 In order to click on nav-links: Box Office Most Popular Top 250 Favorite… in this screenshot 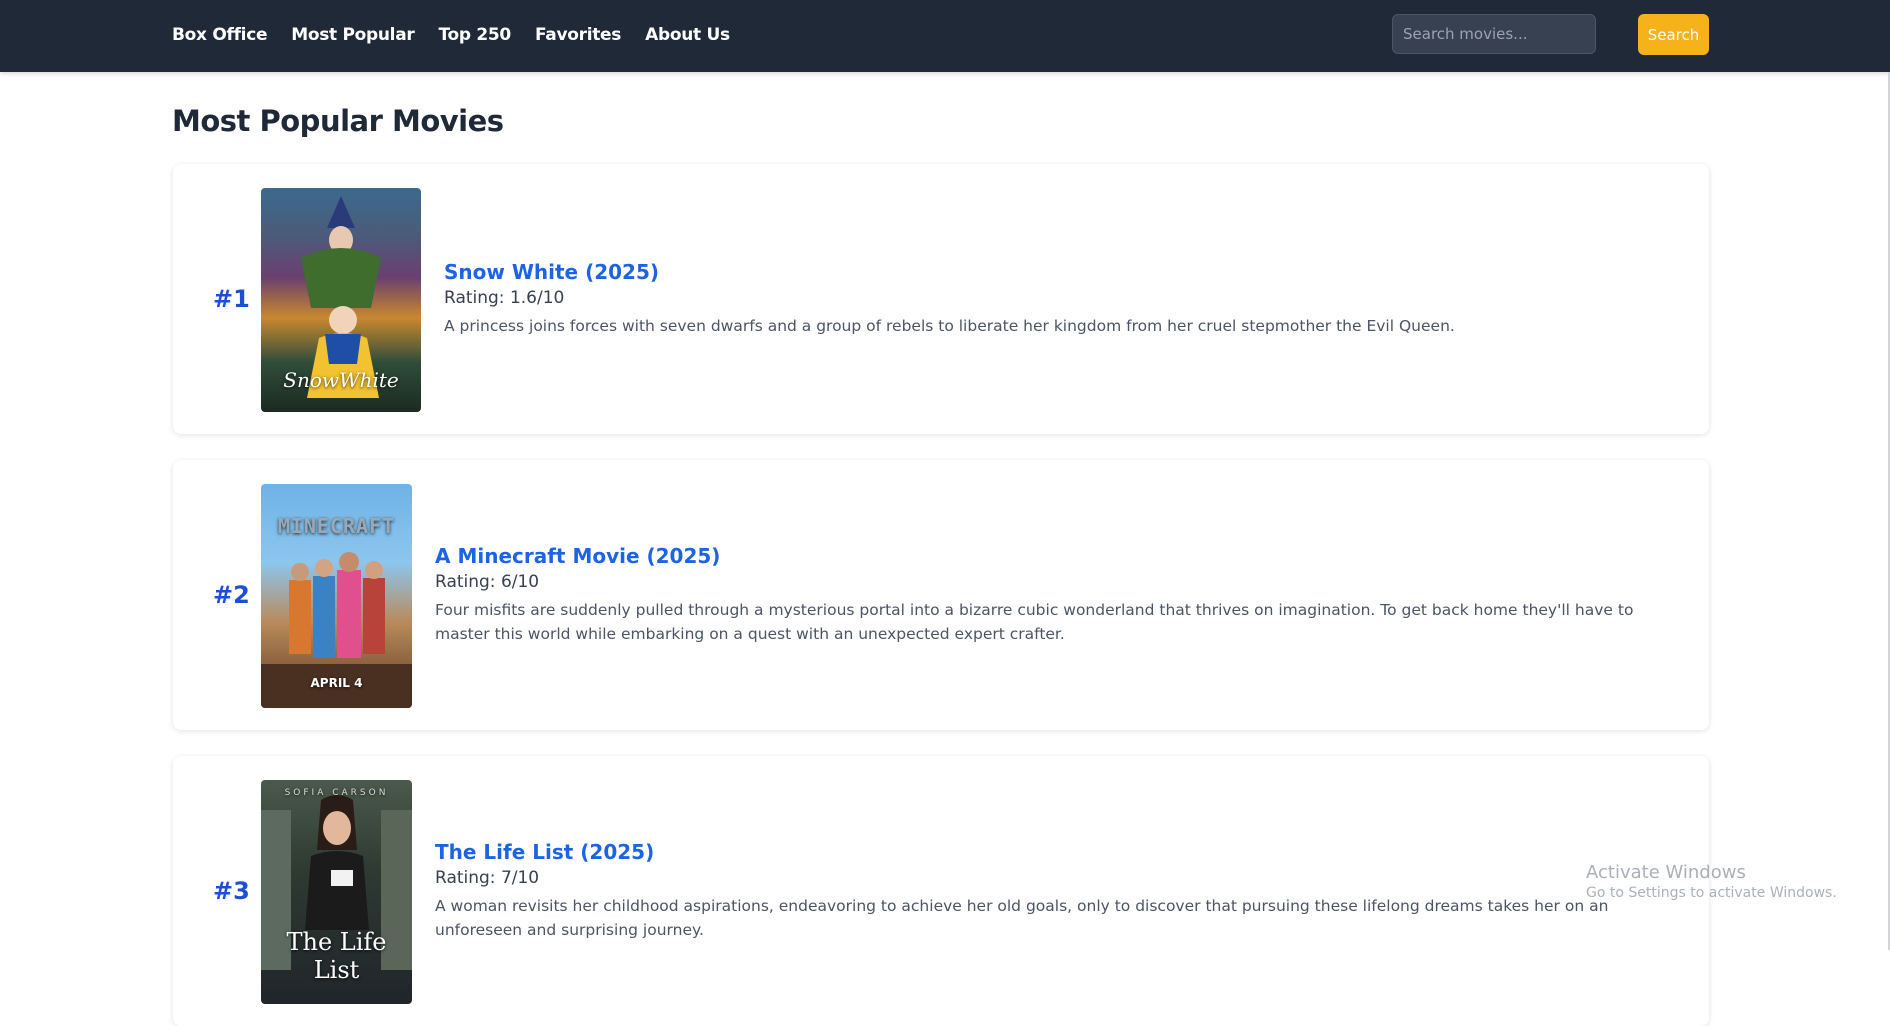, I will do `click(451, 35)`.